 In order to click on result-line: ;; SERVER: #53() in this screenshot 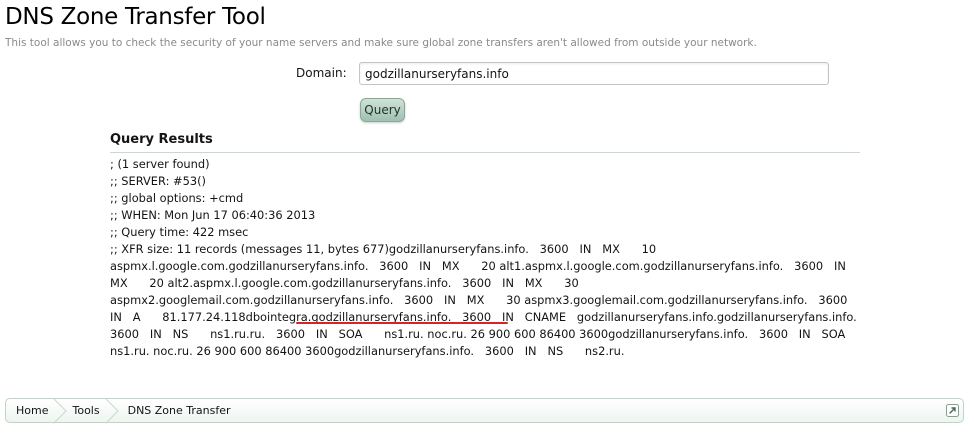, I will do `click(158, 181)`.